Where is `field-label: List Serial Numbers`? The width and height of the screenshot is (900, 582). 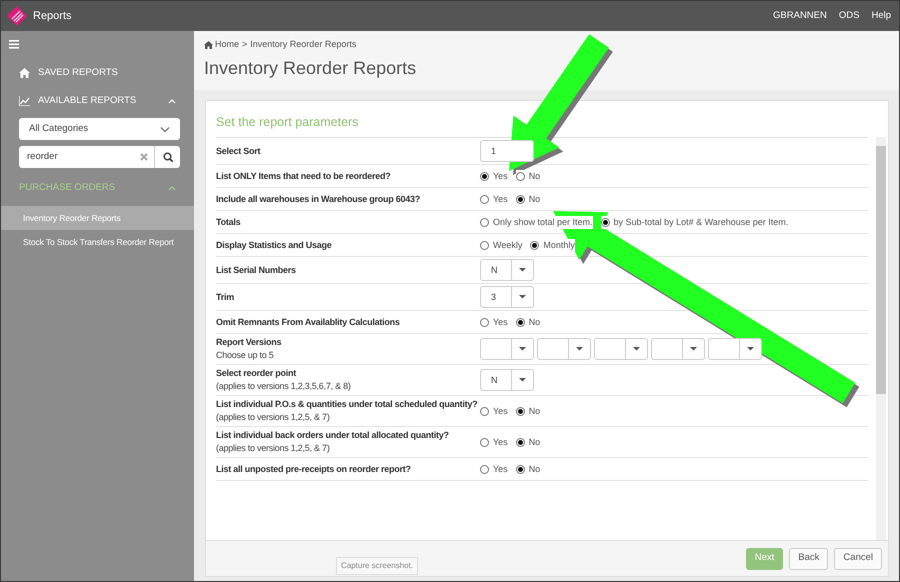 field-label: List Serial Numbers is located at coordinates (256, 270).